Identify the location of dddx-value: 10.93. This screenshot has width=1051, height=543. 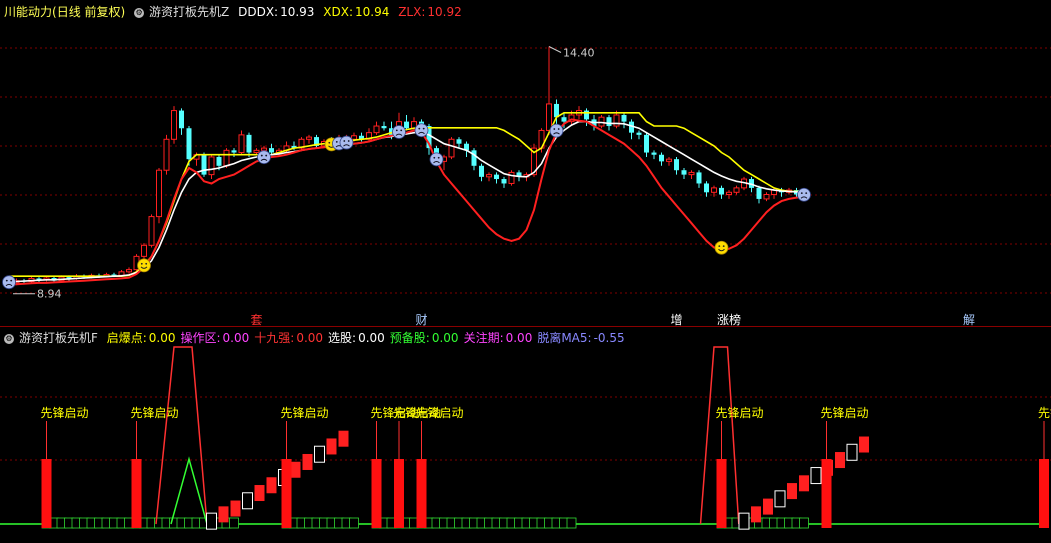
(297, 12).